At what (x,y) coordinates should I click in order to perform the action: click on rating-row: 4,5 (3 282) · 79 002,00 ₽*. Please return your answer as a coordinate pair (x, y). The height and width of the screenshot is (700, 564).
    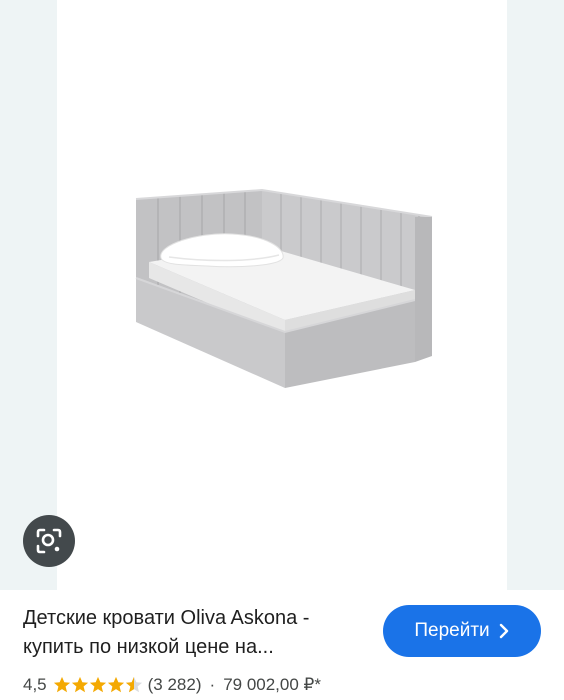
    Looking at the image, I should click on (172, 685).